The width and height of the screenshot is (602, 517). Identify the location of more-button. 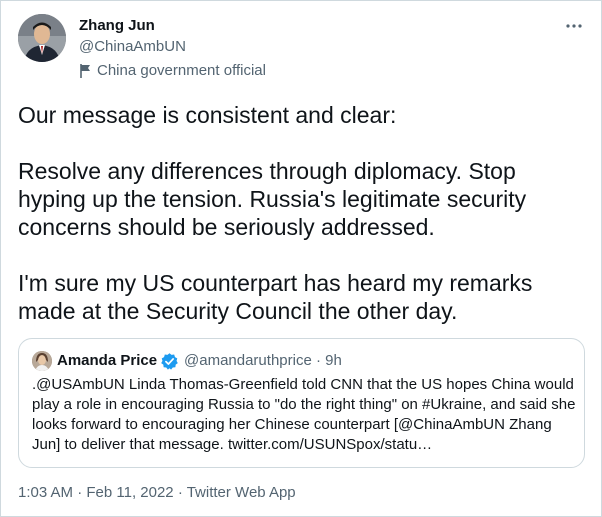
(574, 26).